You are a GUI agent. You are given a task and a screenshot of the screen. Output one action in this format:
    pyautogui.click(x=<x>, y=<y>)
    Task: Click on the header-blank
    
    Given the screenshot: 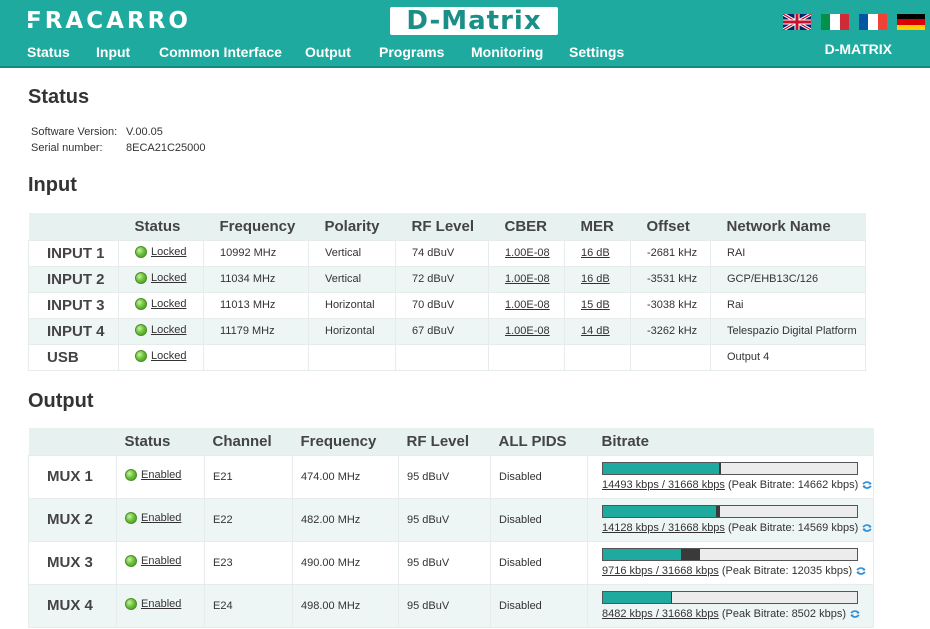 What is the action you would take?
    pyautogui.click(x=72, y=441)
    